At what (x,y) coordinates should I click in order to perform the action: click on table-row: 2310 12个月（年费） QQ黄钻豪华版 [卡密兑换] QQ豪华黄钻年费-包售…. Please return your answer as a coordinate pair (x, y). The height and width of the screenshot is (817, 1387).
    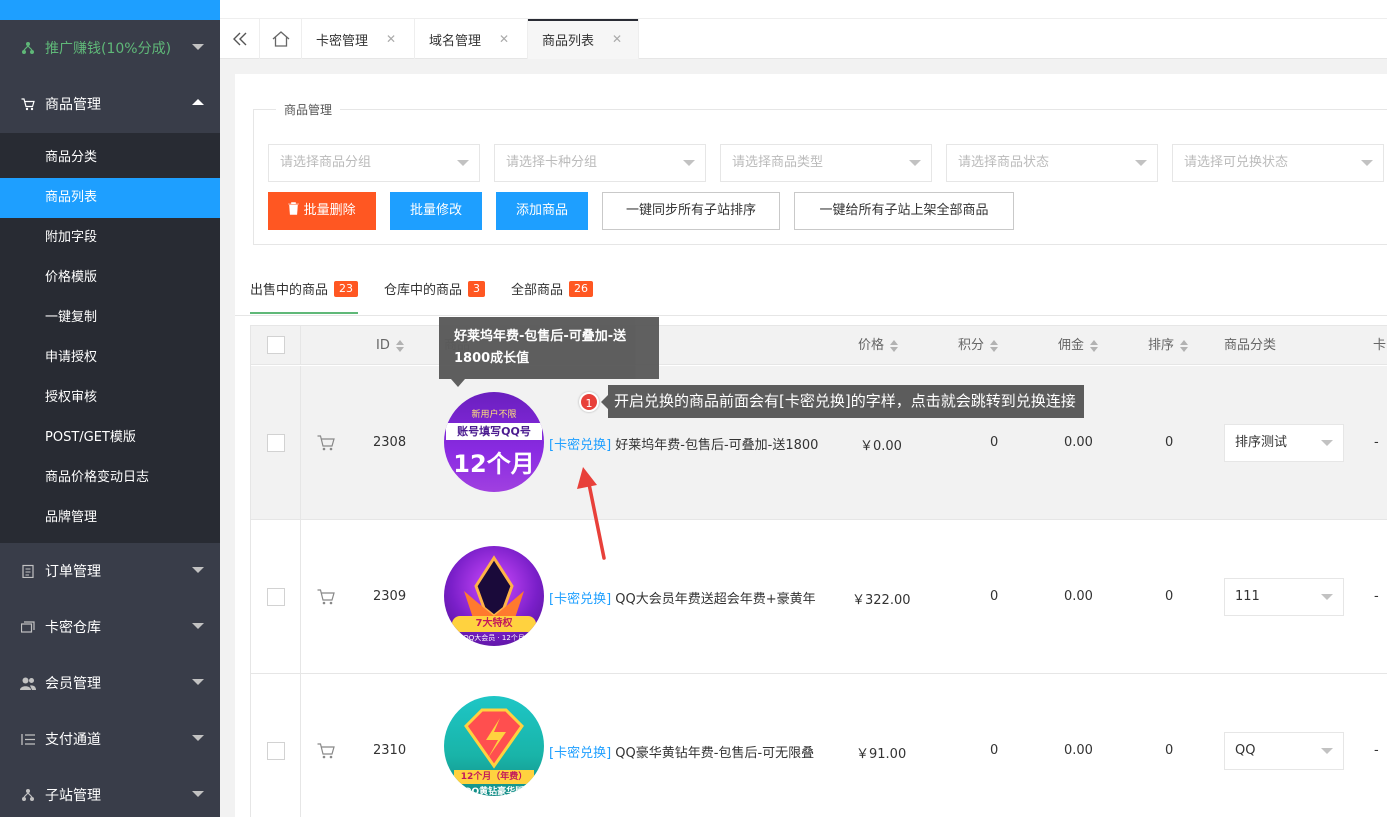
    Looking at the image, I should click on (819, 745).